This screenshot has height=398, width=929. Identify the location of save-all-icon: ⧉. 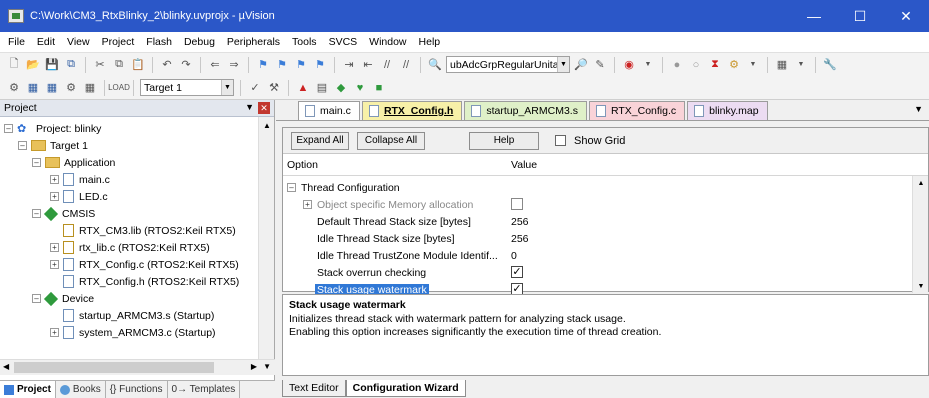
(71, 65).